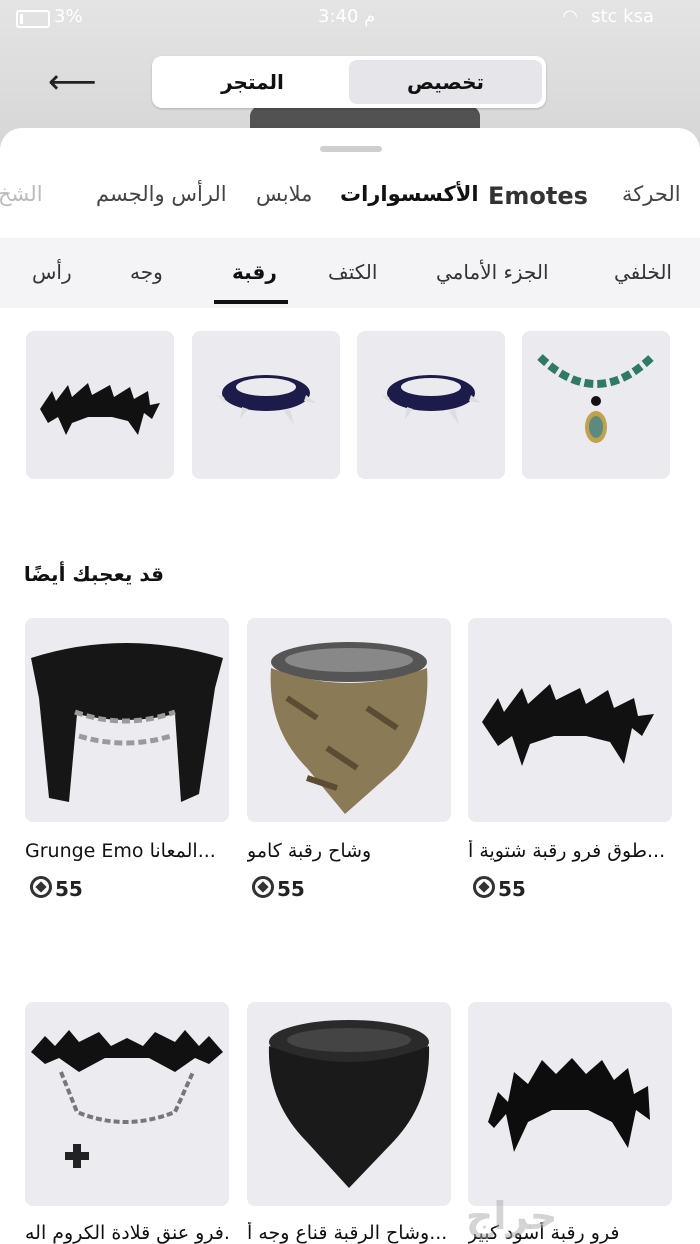 The height and width of the screenshot is (1244, 700). I want to click on status-bar: 3% 3:40 م ◠ stc ksa, so click(350, 19).